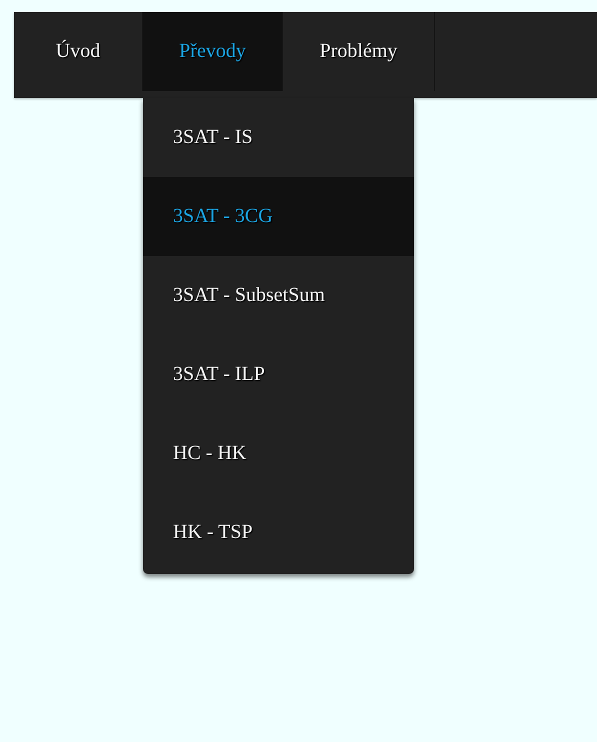  What do you see at coordinates (359, 51) in the screenshot?
I see `nav-tab: Problémy` at bounding box center [359, 51].